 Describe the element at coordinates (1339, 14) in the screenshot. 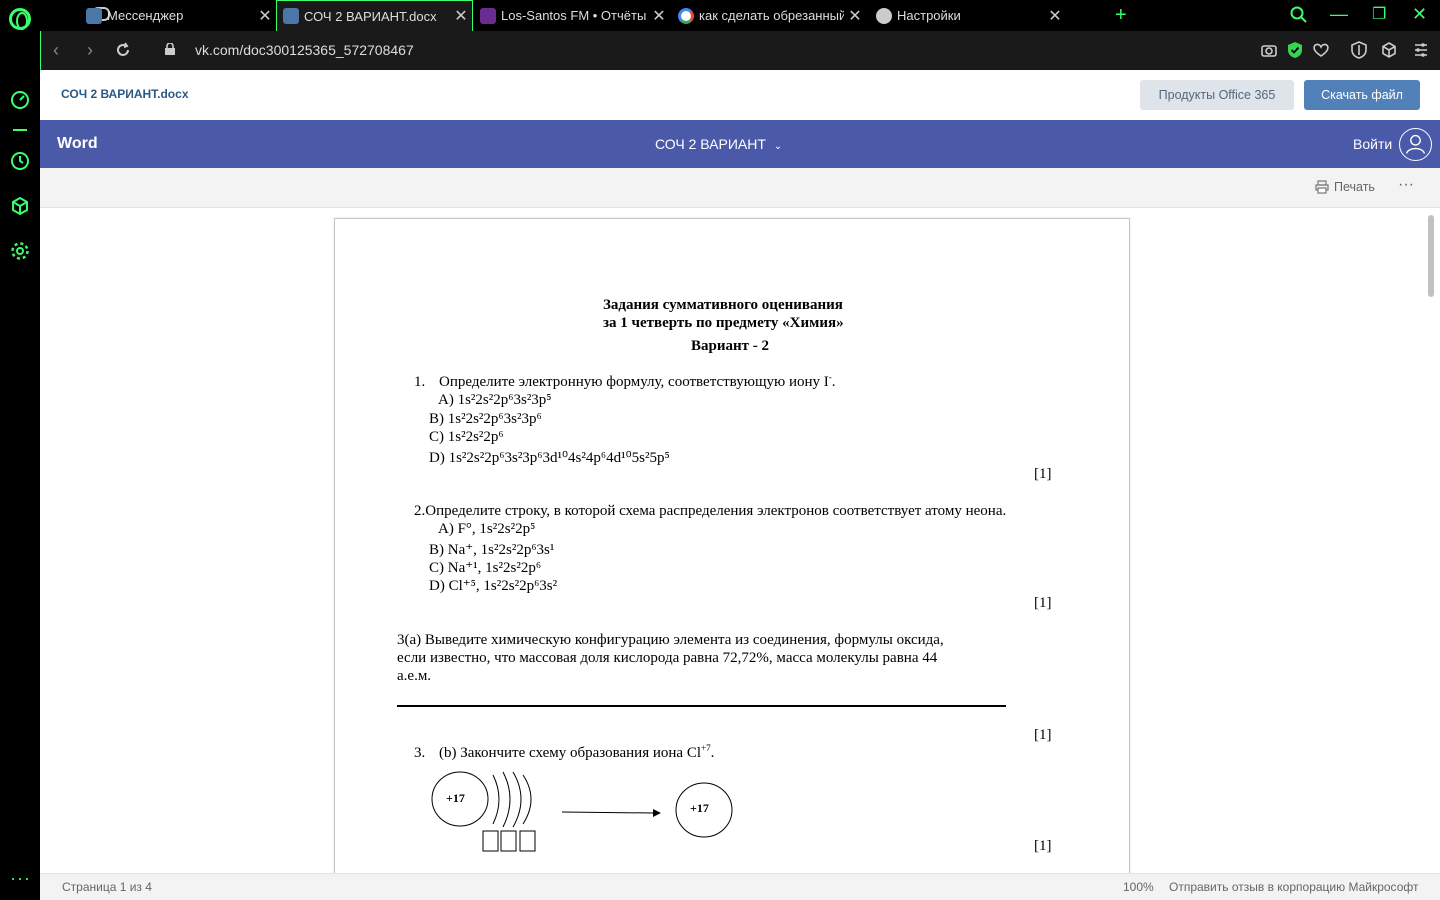

I see `minimize-icon: —` at that location.